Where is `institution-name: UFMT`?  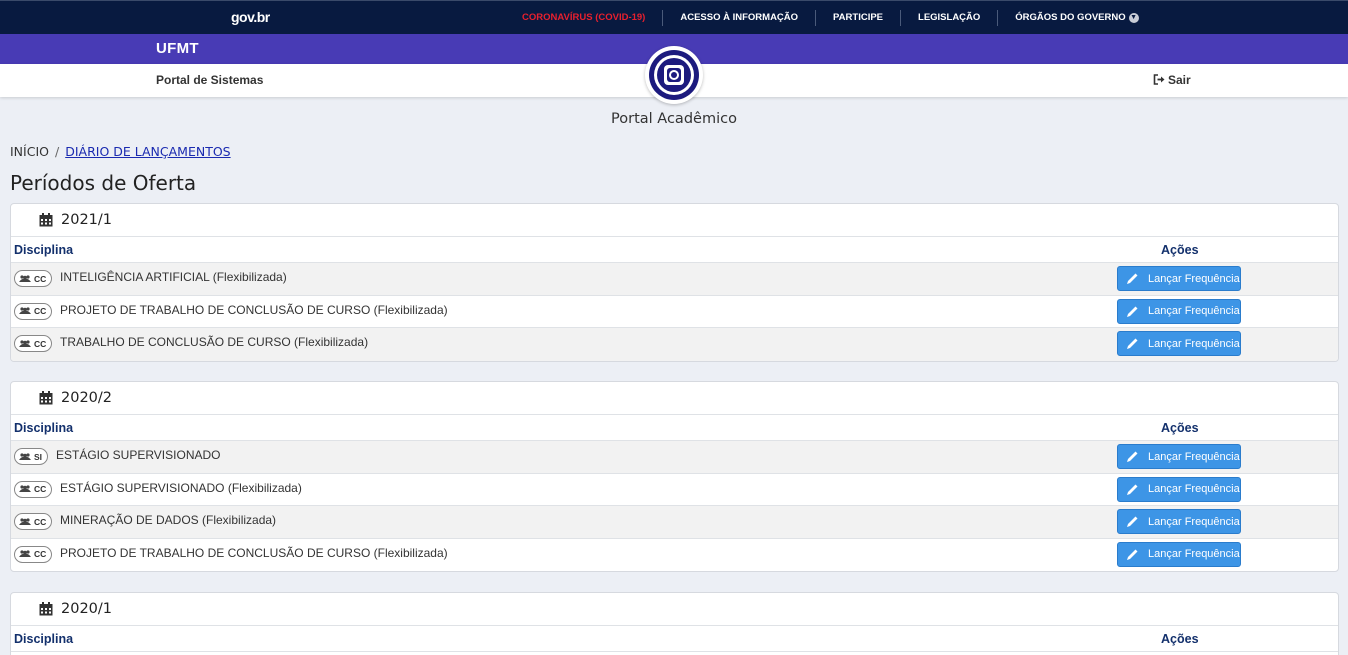 institution-name: UFMT is located at coordinates (177, 48).